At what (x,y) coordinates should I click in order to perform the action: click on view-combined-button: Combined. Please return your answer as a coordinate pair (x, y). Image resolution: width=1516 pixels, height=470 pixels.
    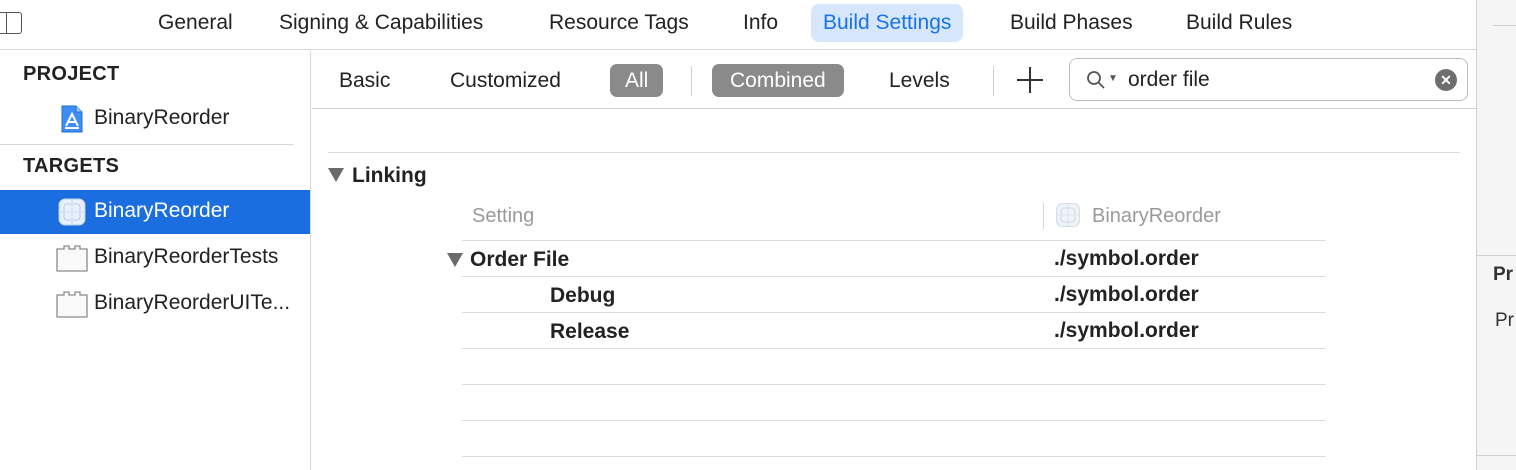
    Looking at the image, I should click on (778, 80).